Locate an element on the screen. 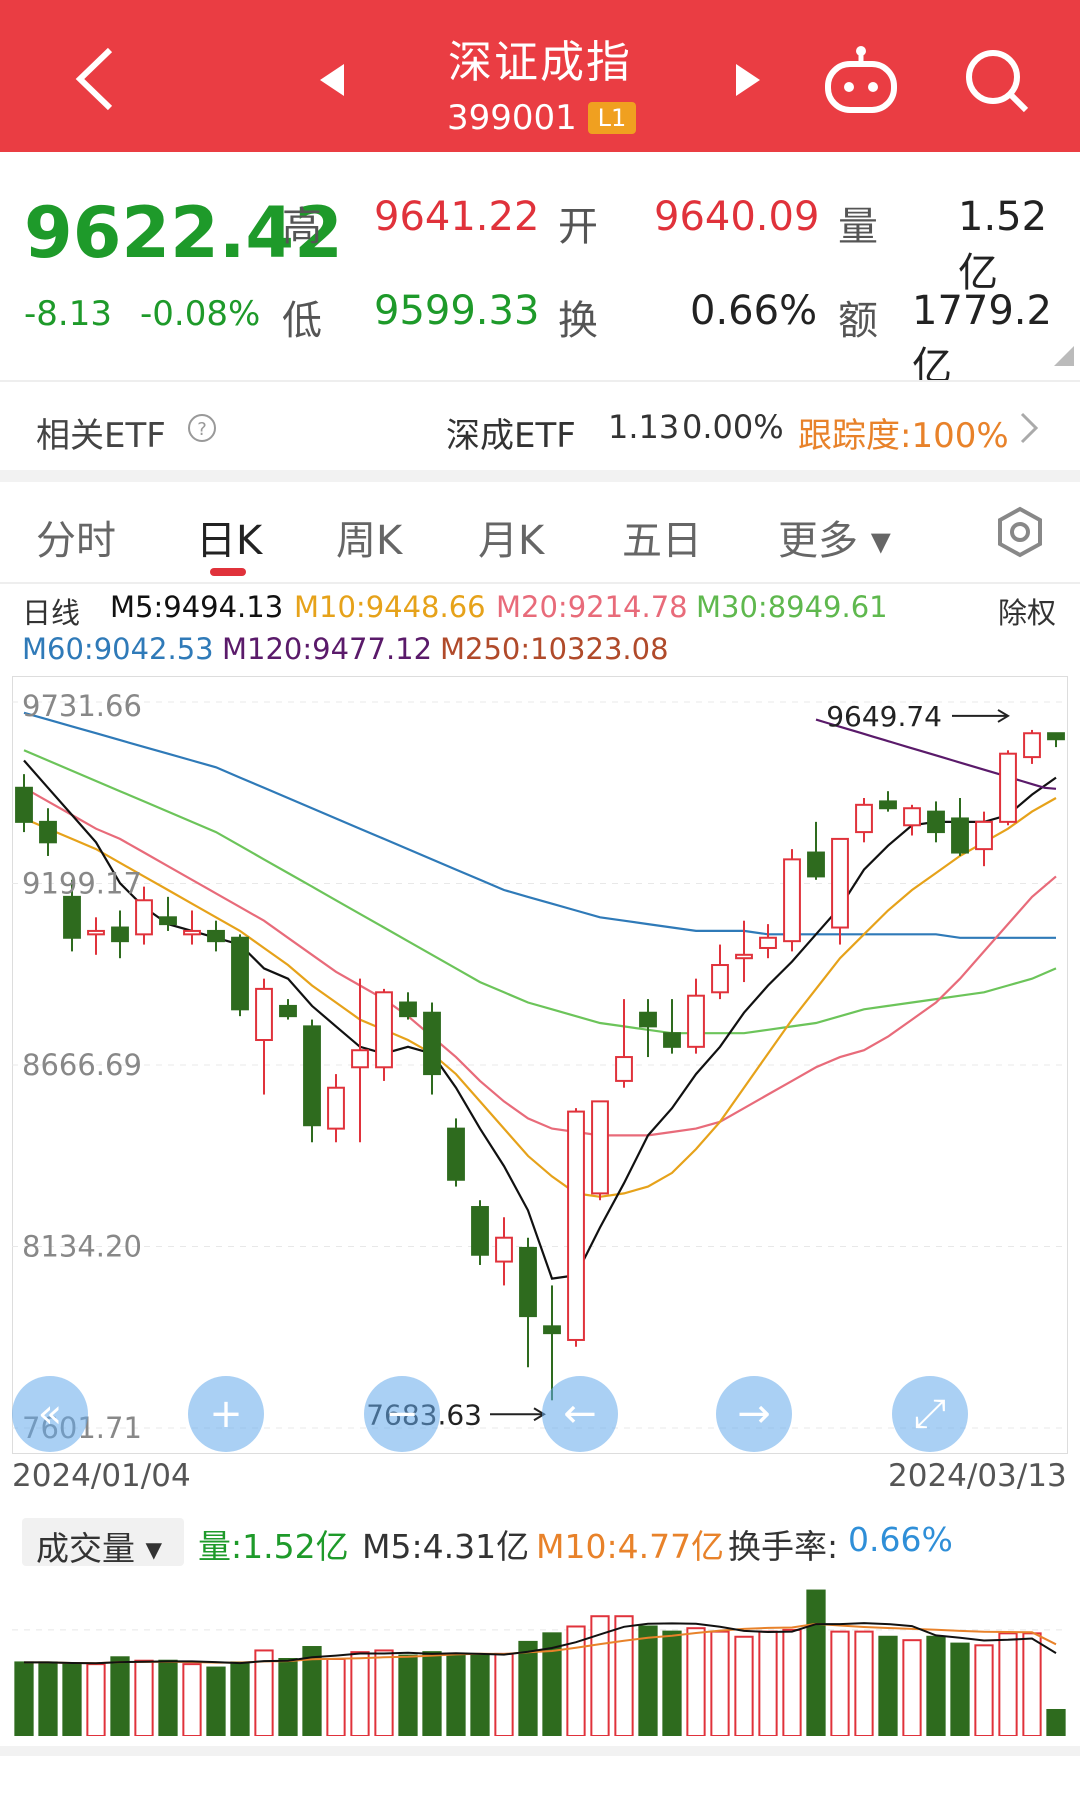 This screenshot has height=1798, width=1080. x-end-date: 2024/03/13 is located at coordinates (977, 1476).